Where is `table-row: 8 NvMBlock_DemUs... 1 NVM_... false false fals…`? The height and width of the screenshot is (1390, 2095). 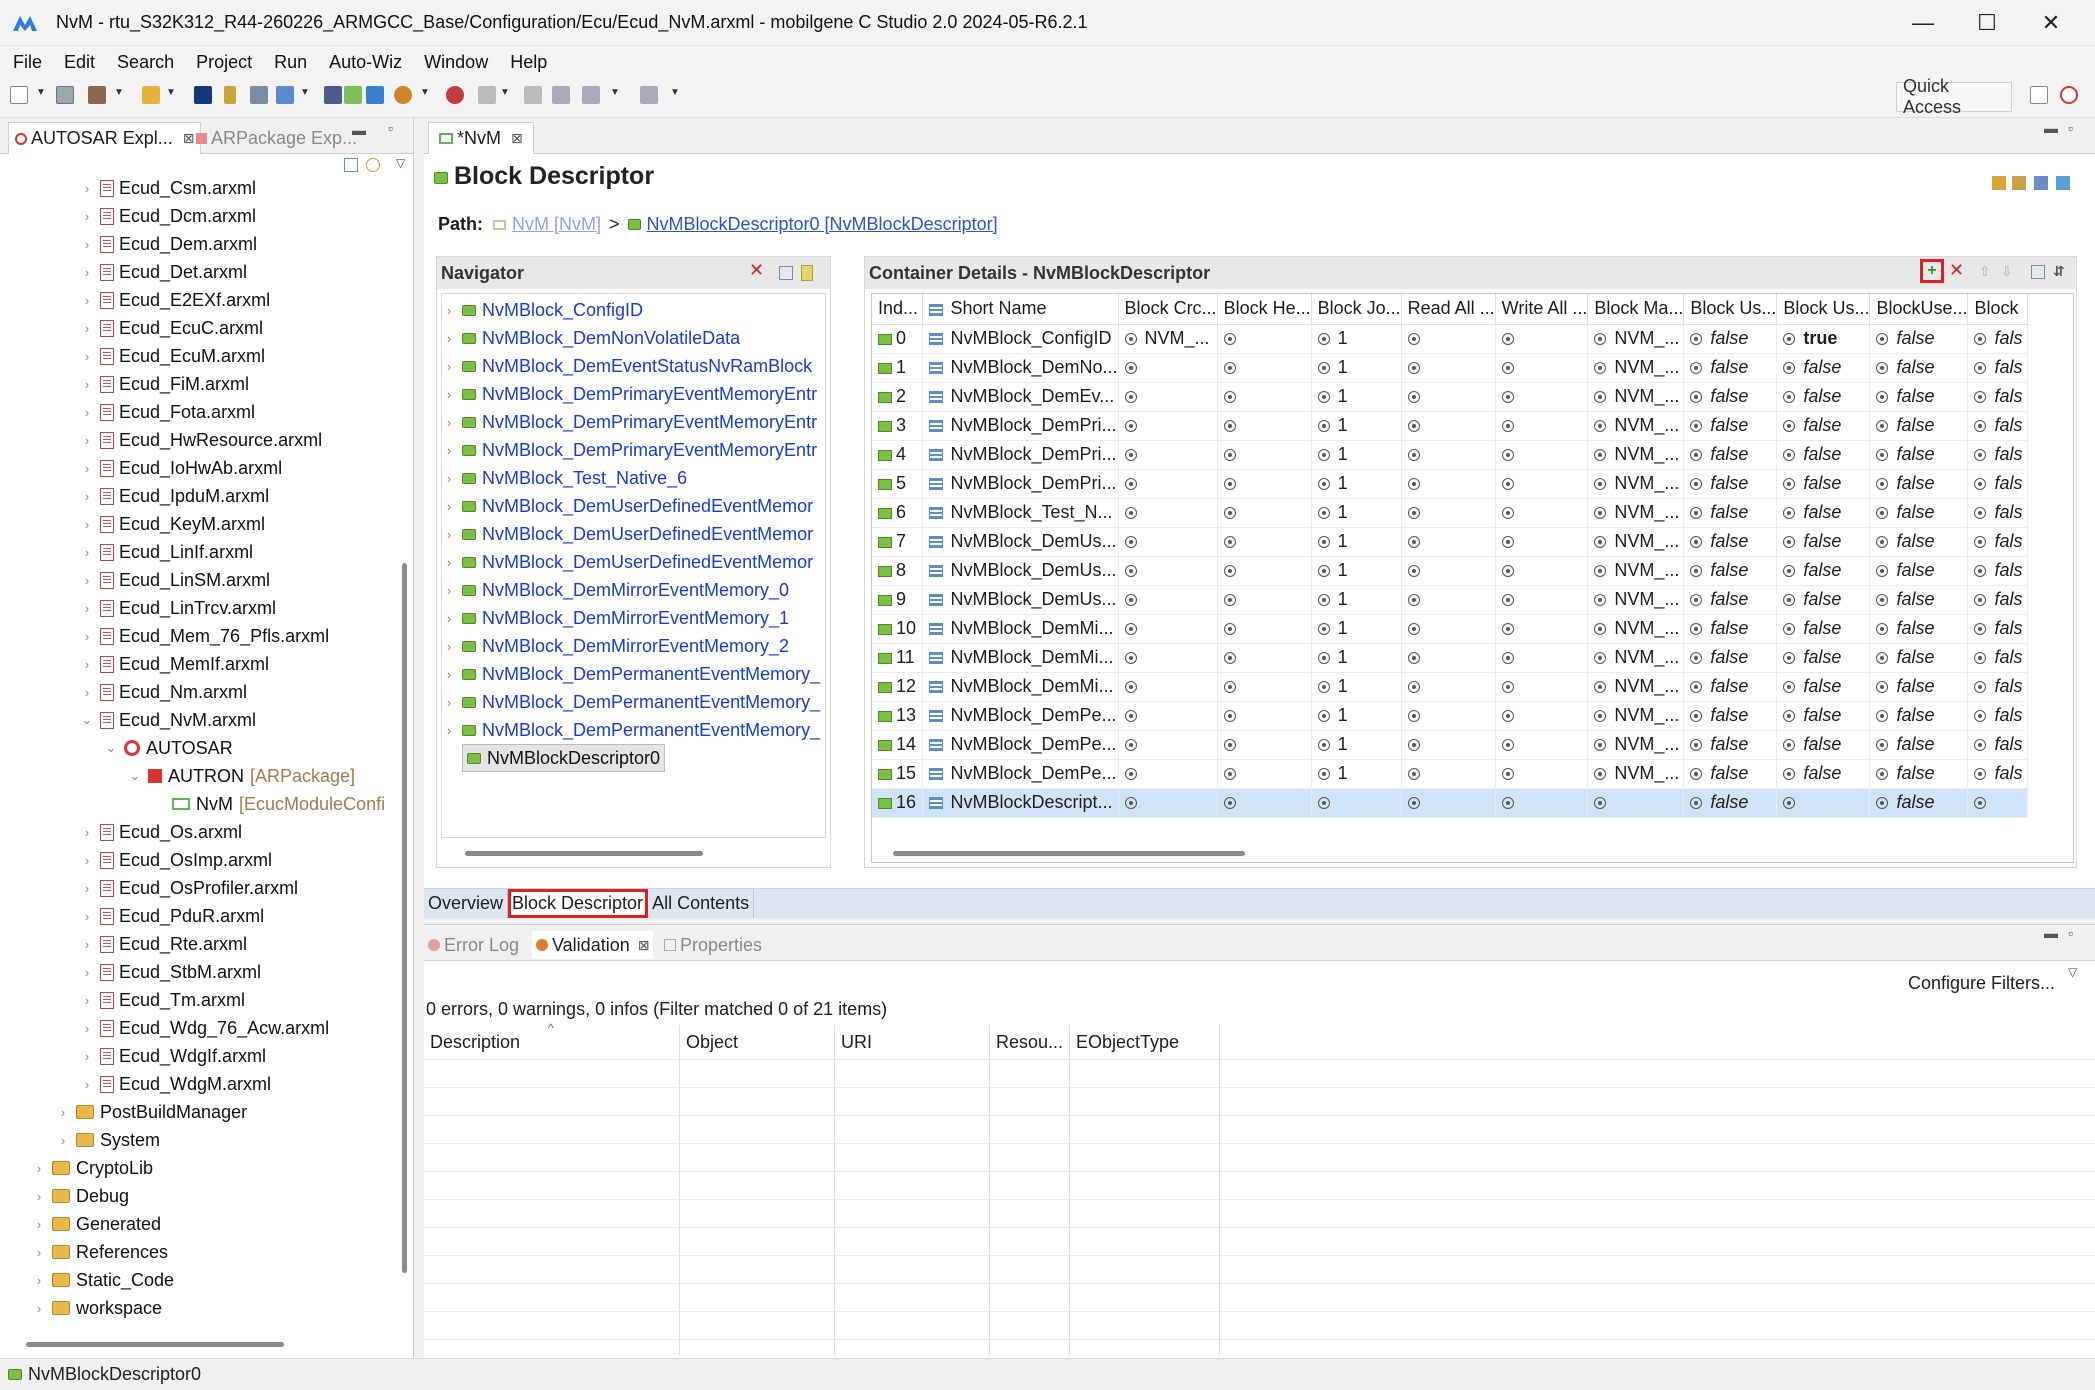 table-row: 8 NvMBlock_DemUs... 1 NVM_... false false fals… is located at coordinates (1450, 571).